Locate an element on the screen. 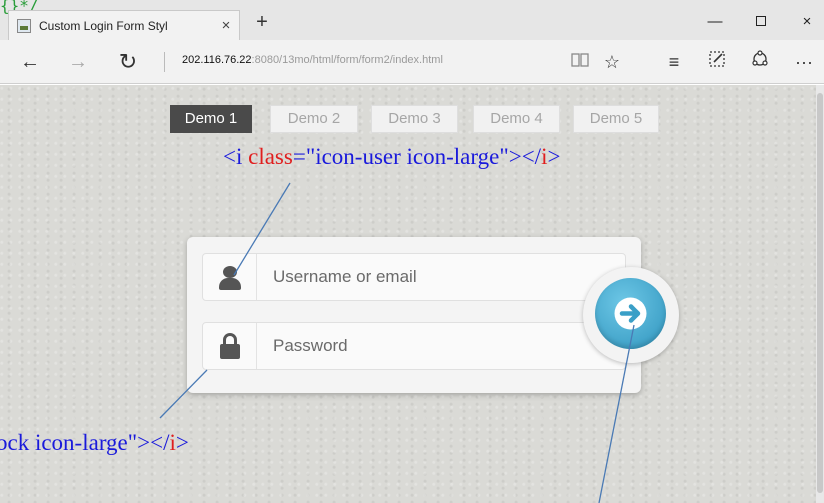  browser-tab: Custom Login Form Styl × is located at coordinates (124, 25).